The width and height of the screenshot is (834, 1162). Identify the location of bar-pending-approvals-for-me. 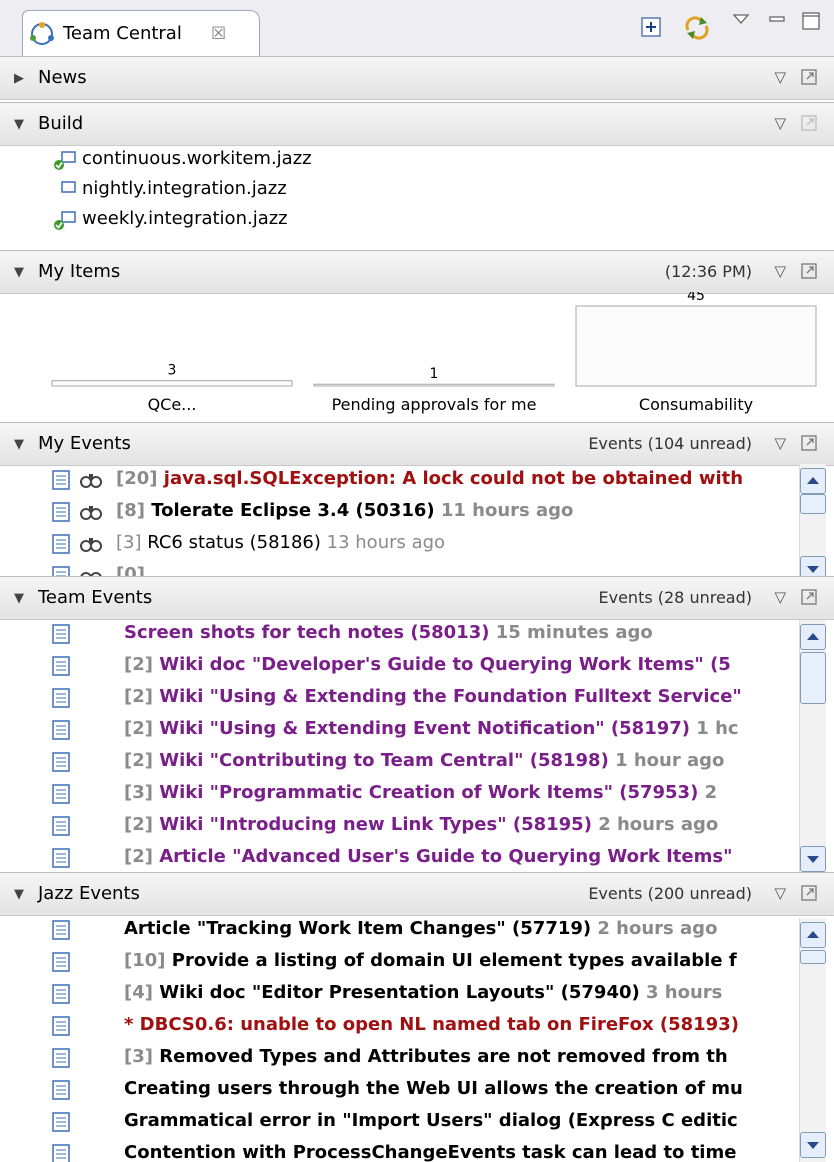
(434, 385).